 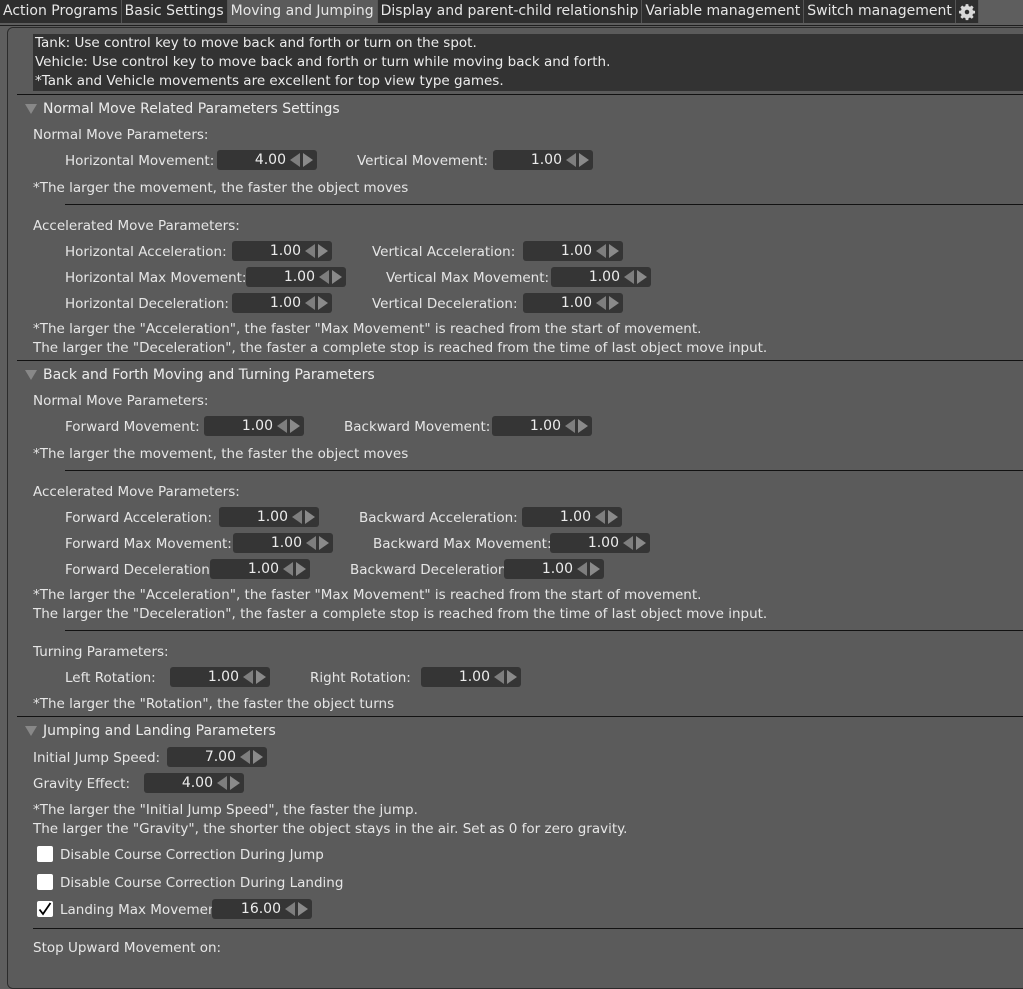 I want to click on initial-jump-speed-input: 7.00, so click(x=217, y=757).